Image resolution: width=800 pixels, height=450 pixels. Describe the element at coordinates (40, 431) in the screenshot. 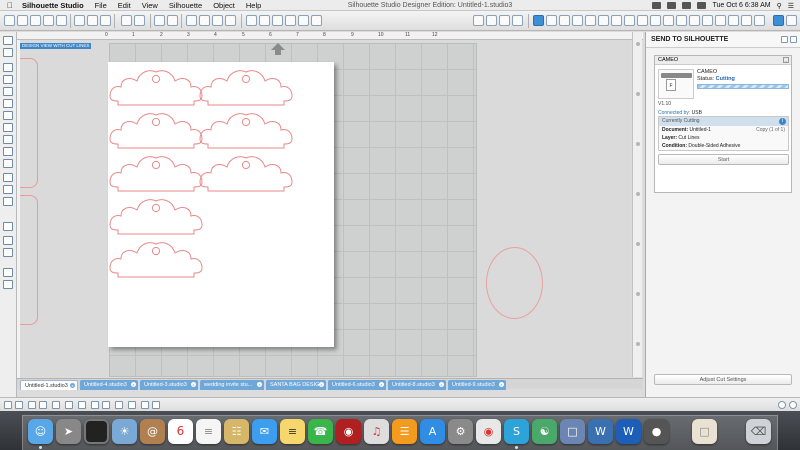

I see `finder-icon: ☺` at that location.